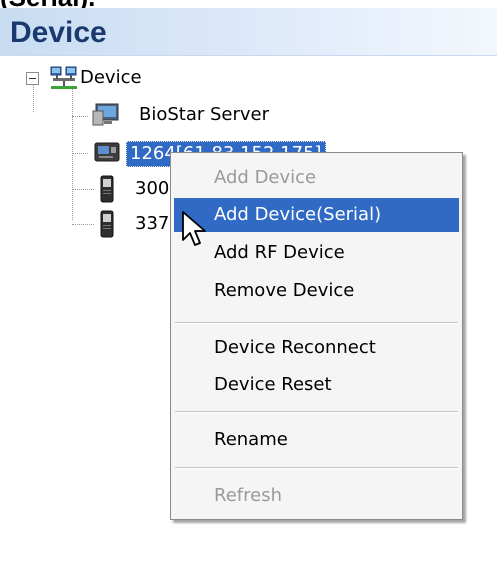 Image resolution: width=497 pixels, height=568 pixels. What do you see at coordinates (316, 253) in the screenshot?
I see `menu-item-add-rf-device: Add RF Device` at bounding box center [316, 253].